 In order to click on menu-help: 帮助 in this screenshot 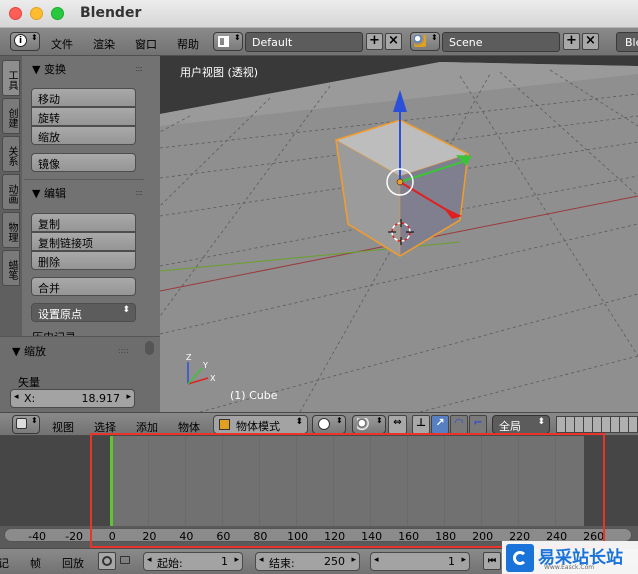, I will do `click(188, 44)`.